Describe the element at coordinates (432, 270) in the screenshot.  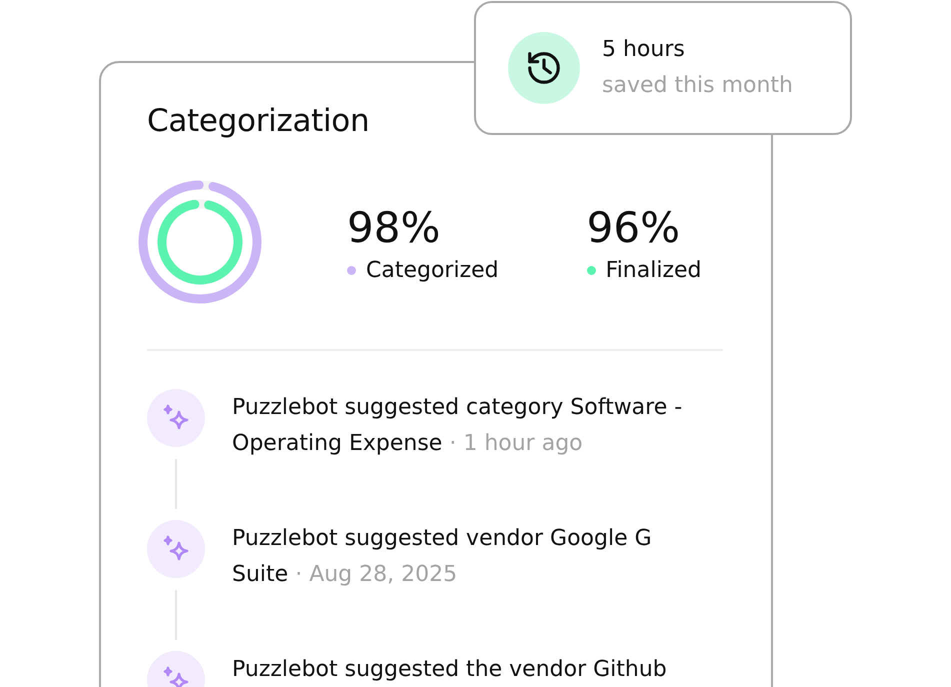
I see `stat-label: Categorized` at that location.